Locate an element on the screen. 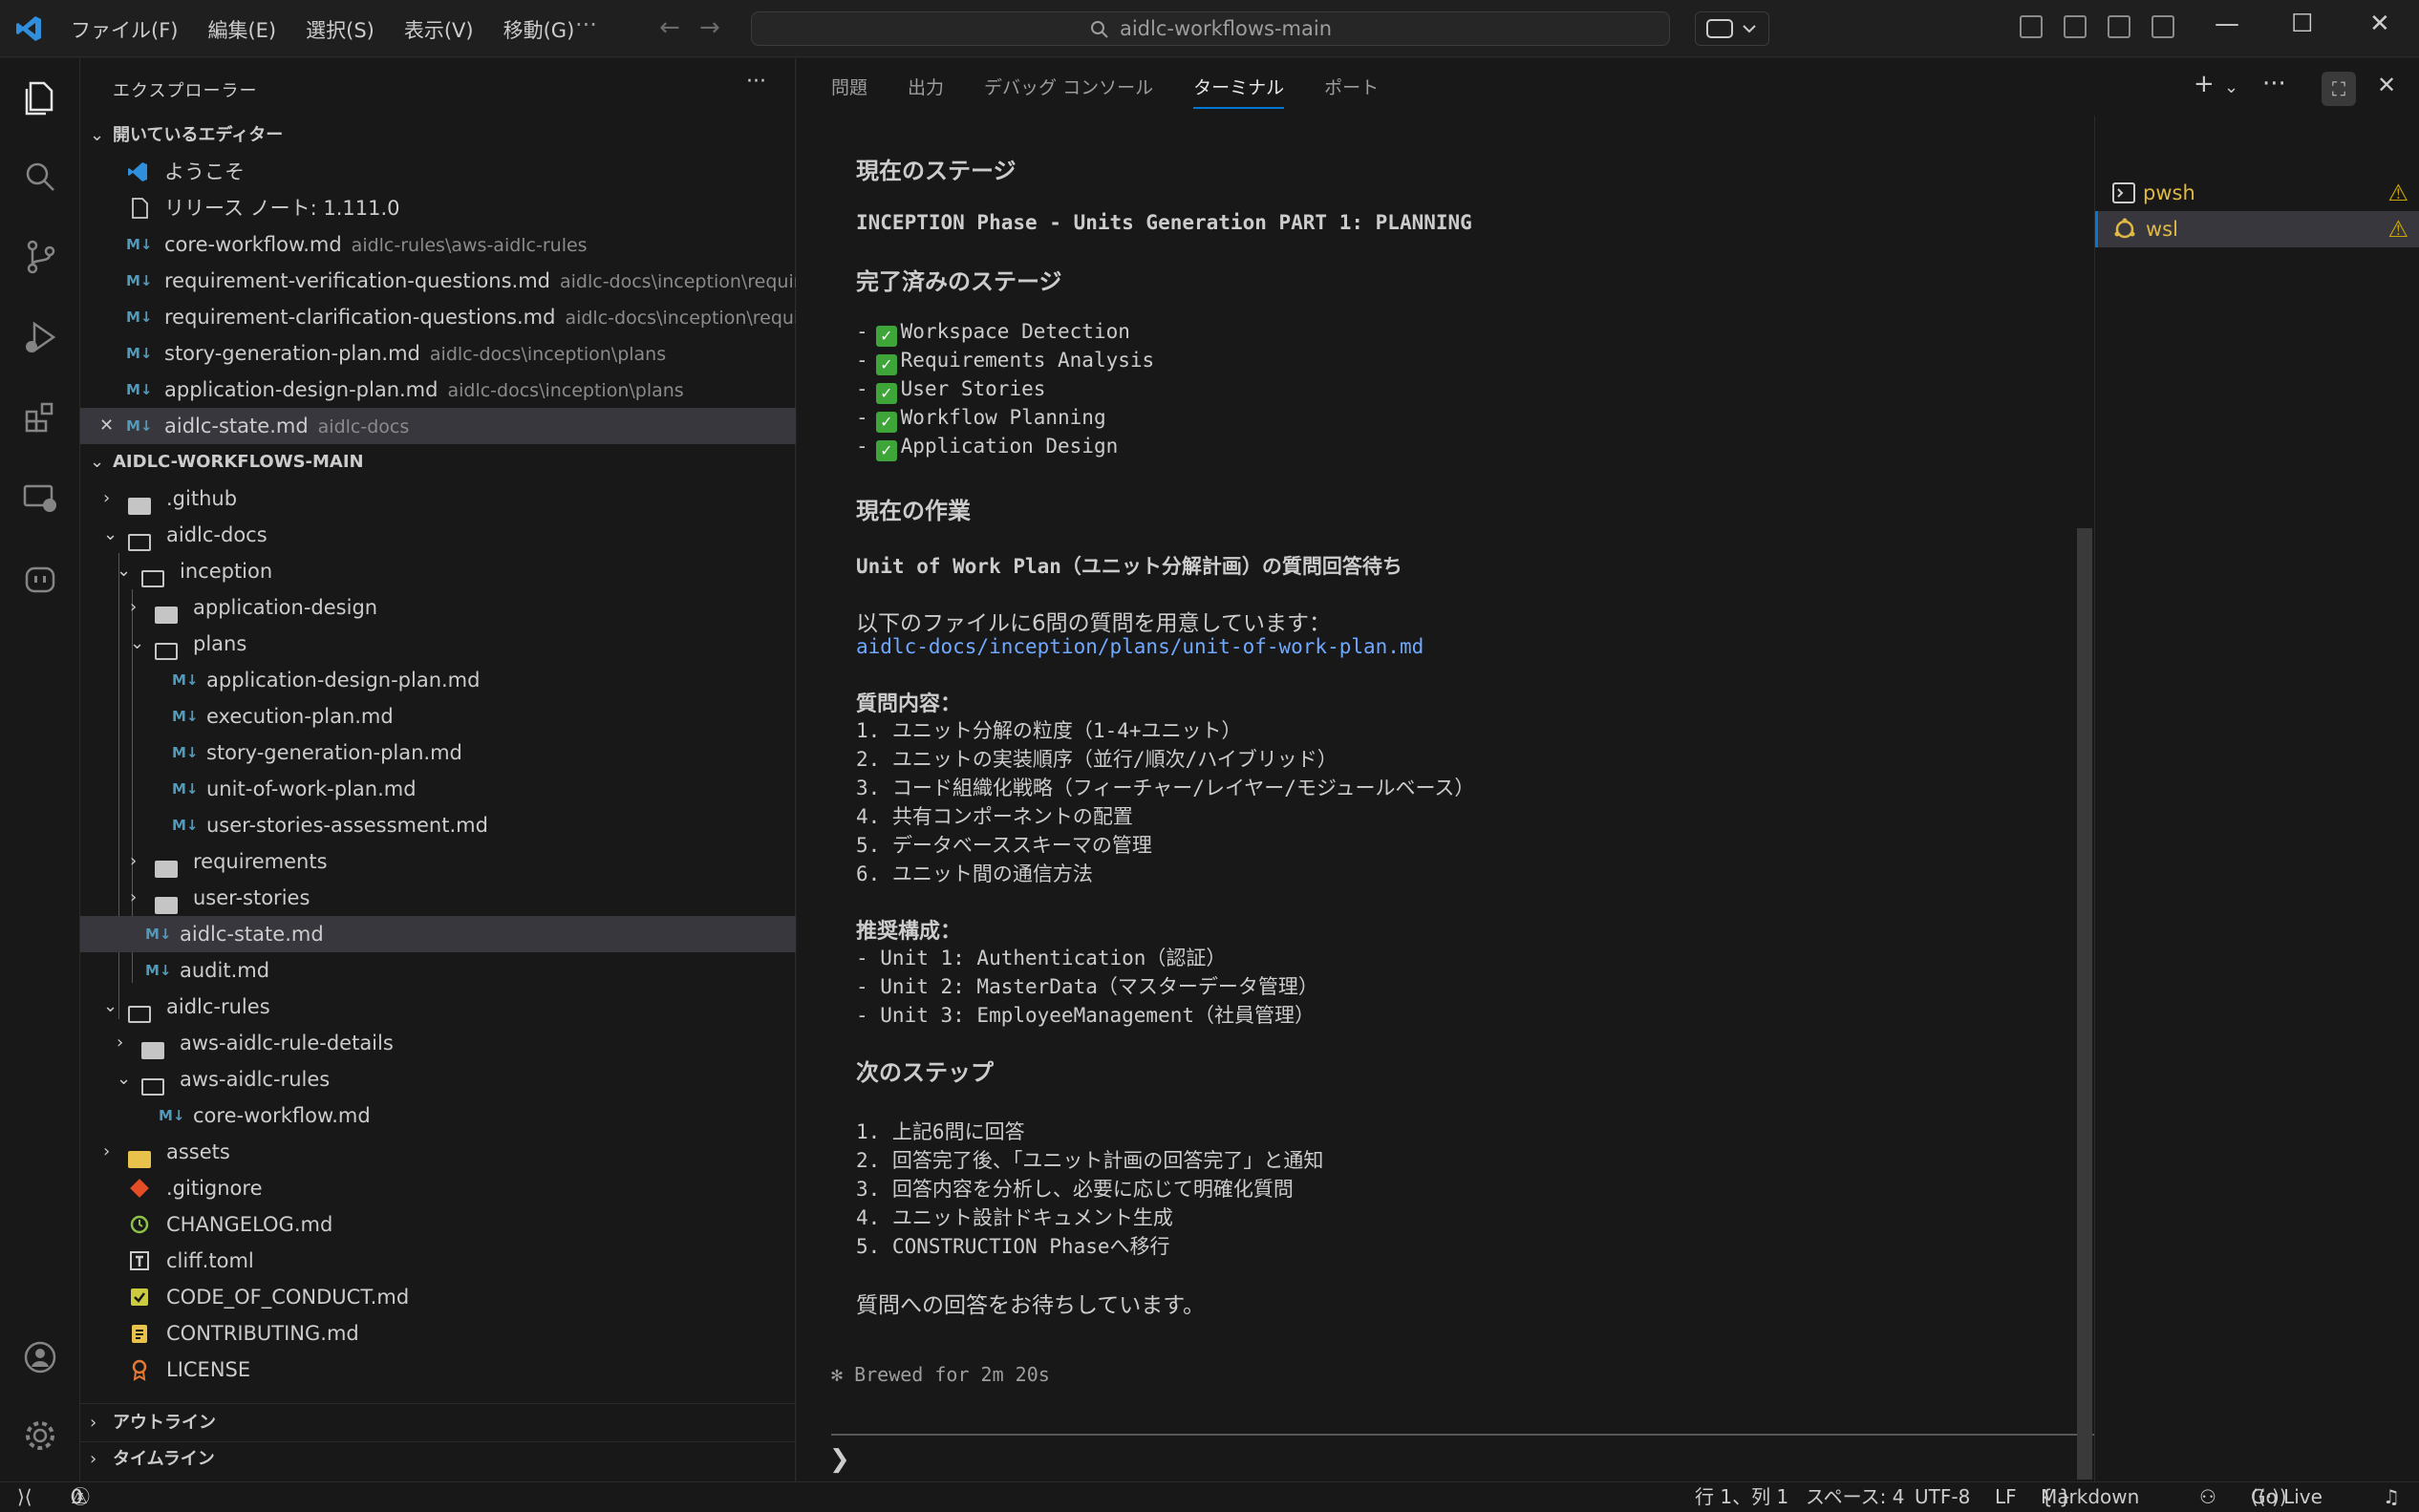 The image size is (2419, 1512). back-arrow-icon: ← is located at coordinates (670, 27).